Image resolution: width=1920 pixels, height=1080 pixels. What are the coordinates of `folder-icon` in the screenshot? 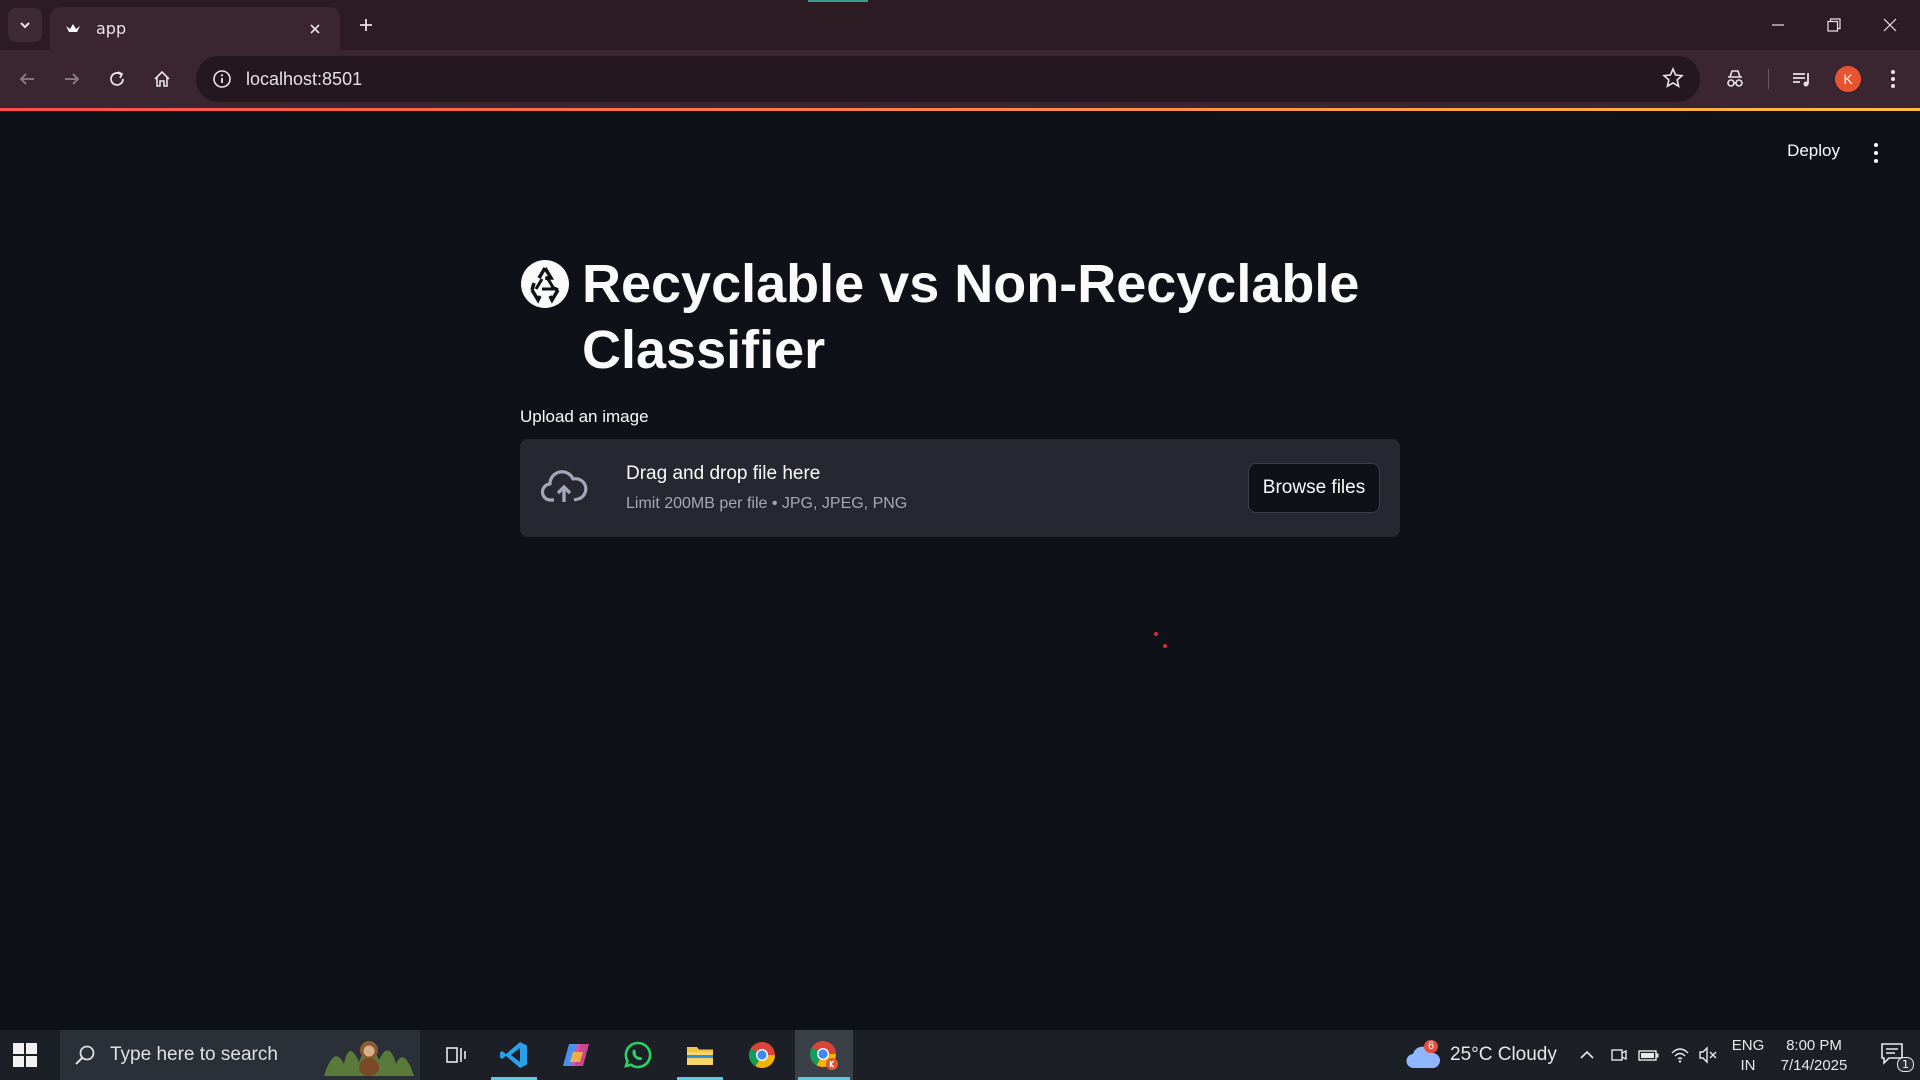 It's located at (700, 1056).